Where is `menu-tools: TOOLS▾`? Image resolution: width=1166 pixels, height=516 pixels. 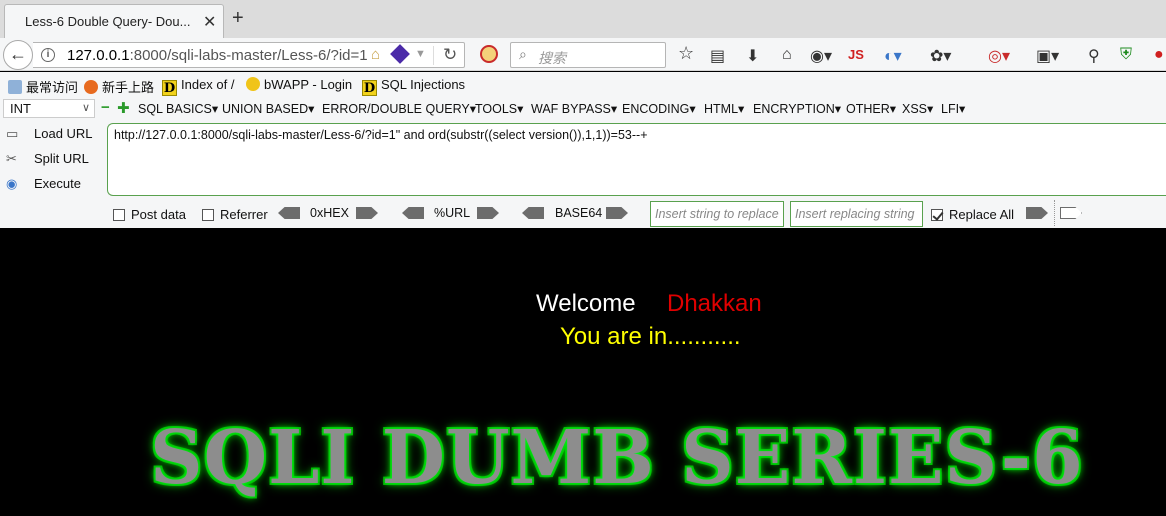 menu-tools: TOOLS▾ is located at coordinates (499, 108).